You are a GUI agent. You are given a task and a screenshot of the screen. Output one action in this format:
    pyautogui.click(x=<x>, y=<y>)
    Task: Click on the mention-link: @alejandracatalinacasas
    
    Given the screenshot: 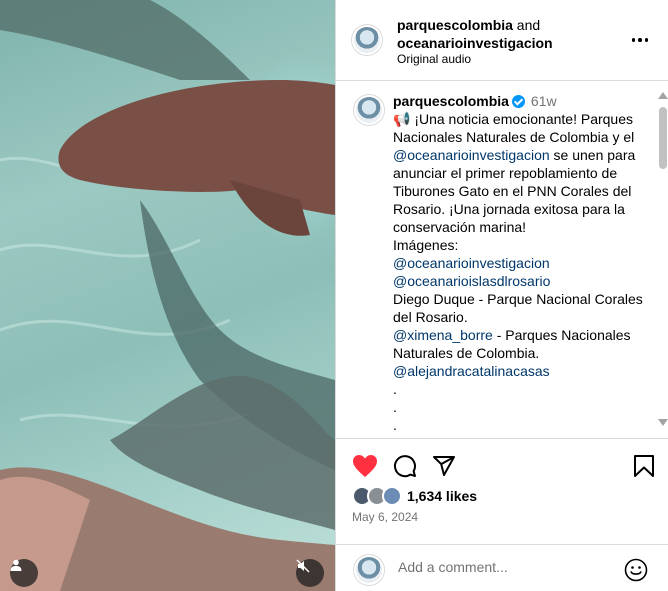 What is the action you would take?
    pyautogui.click(x=471, y=371)
    